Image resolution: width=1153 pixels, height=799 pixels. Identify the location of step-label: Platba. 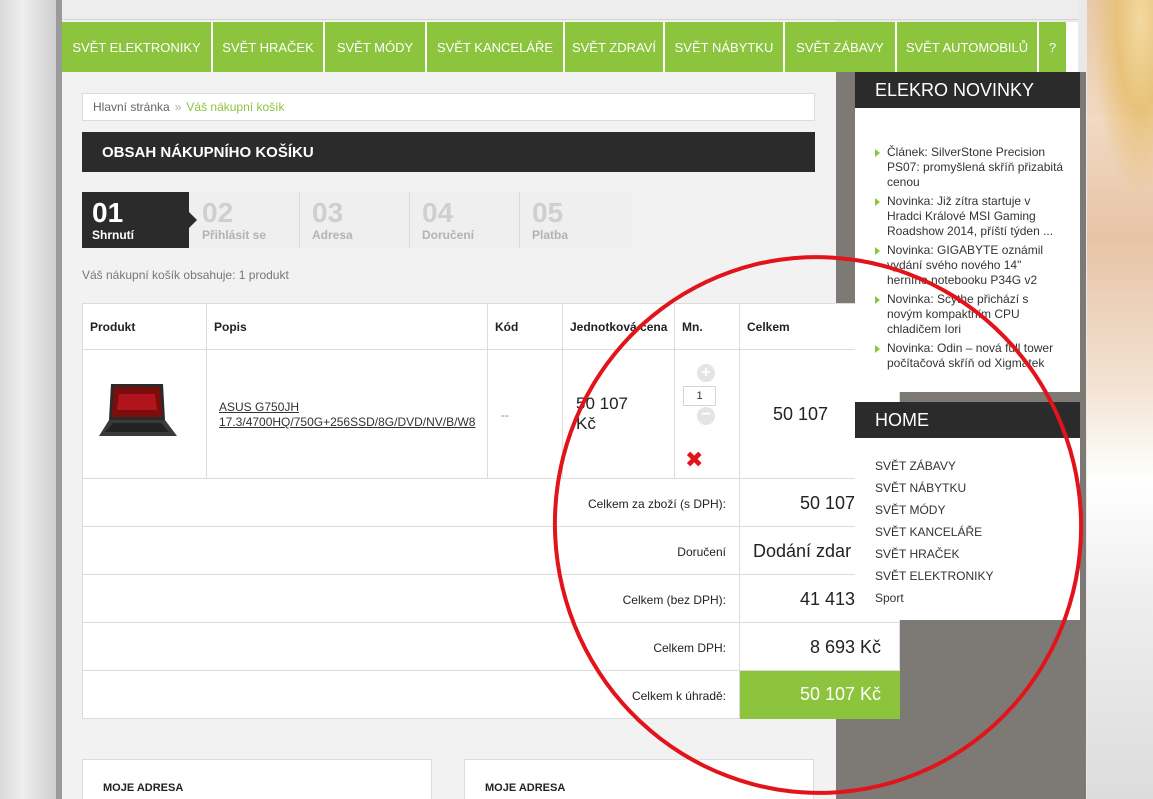
(550, 235).